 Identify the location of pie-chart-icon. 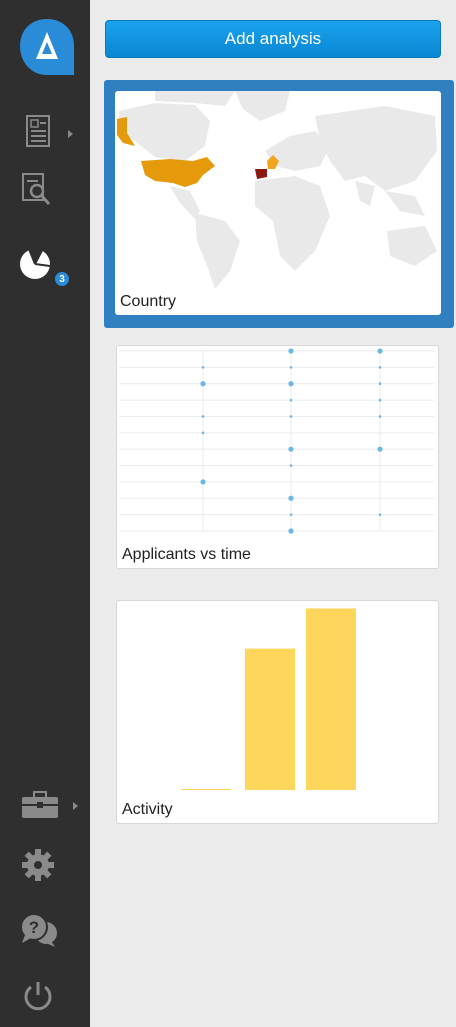
(35, 263).